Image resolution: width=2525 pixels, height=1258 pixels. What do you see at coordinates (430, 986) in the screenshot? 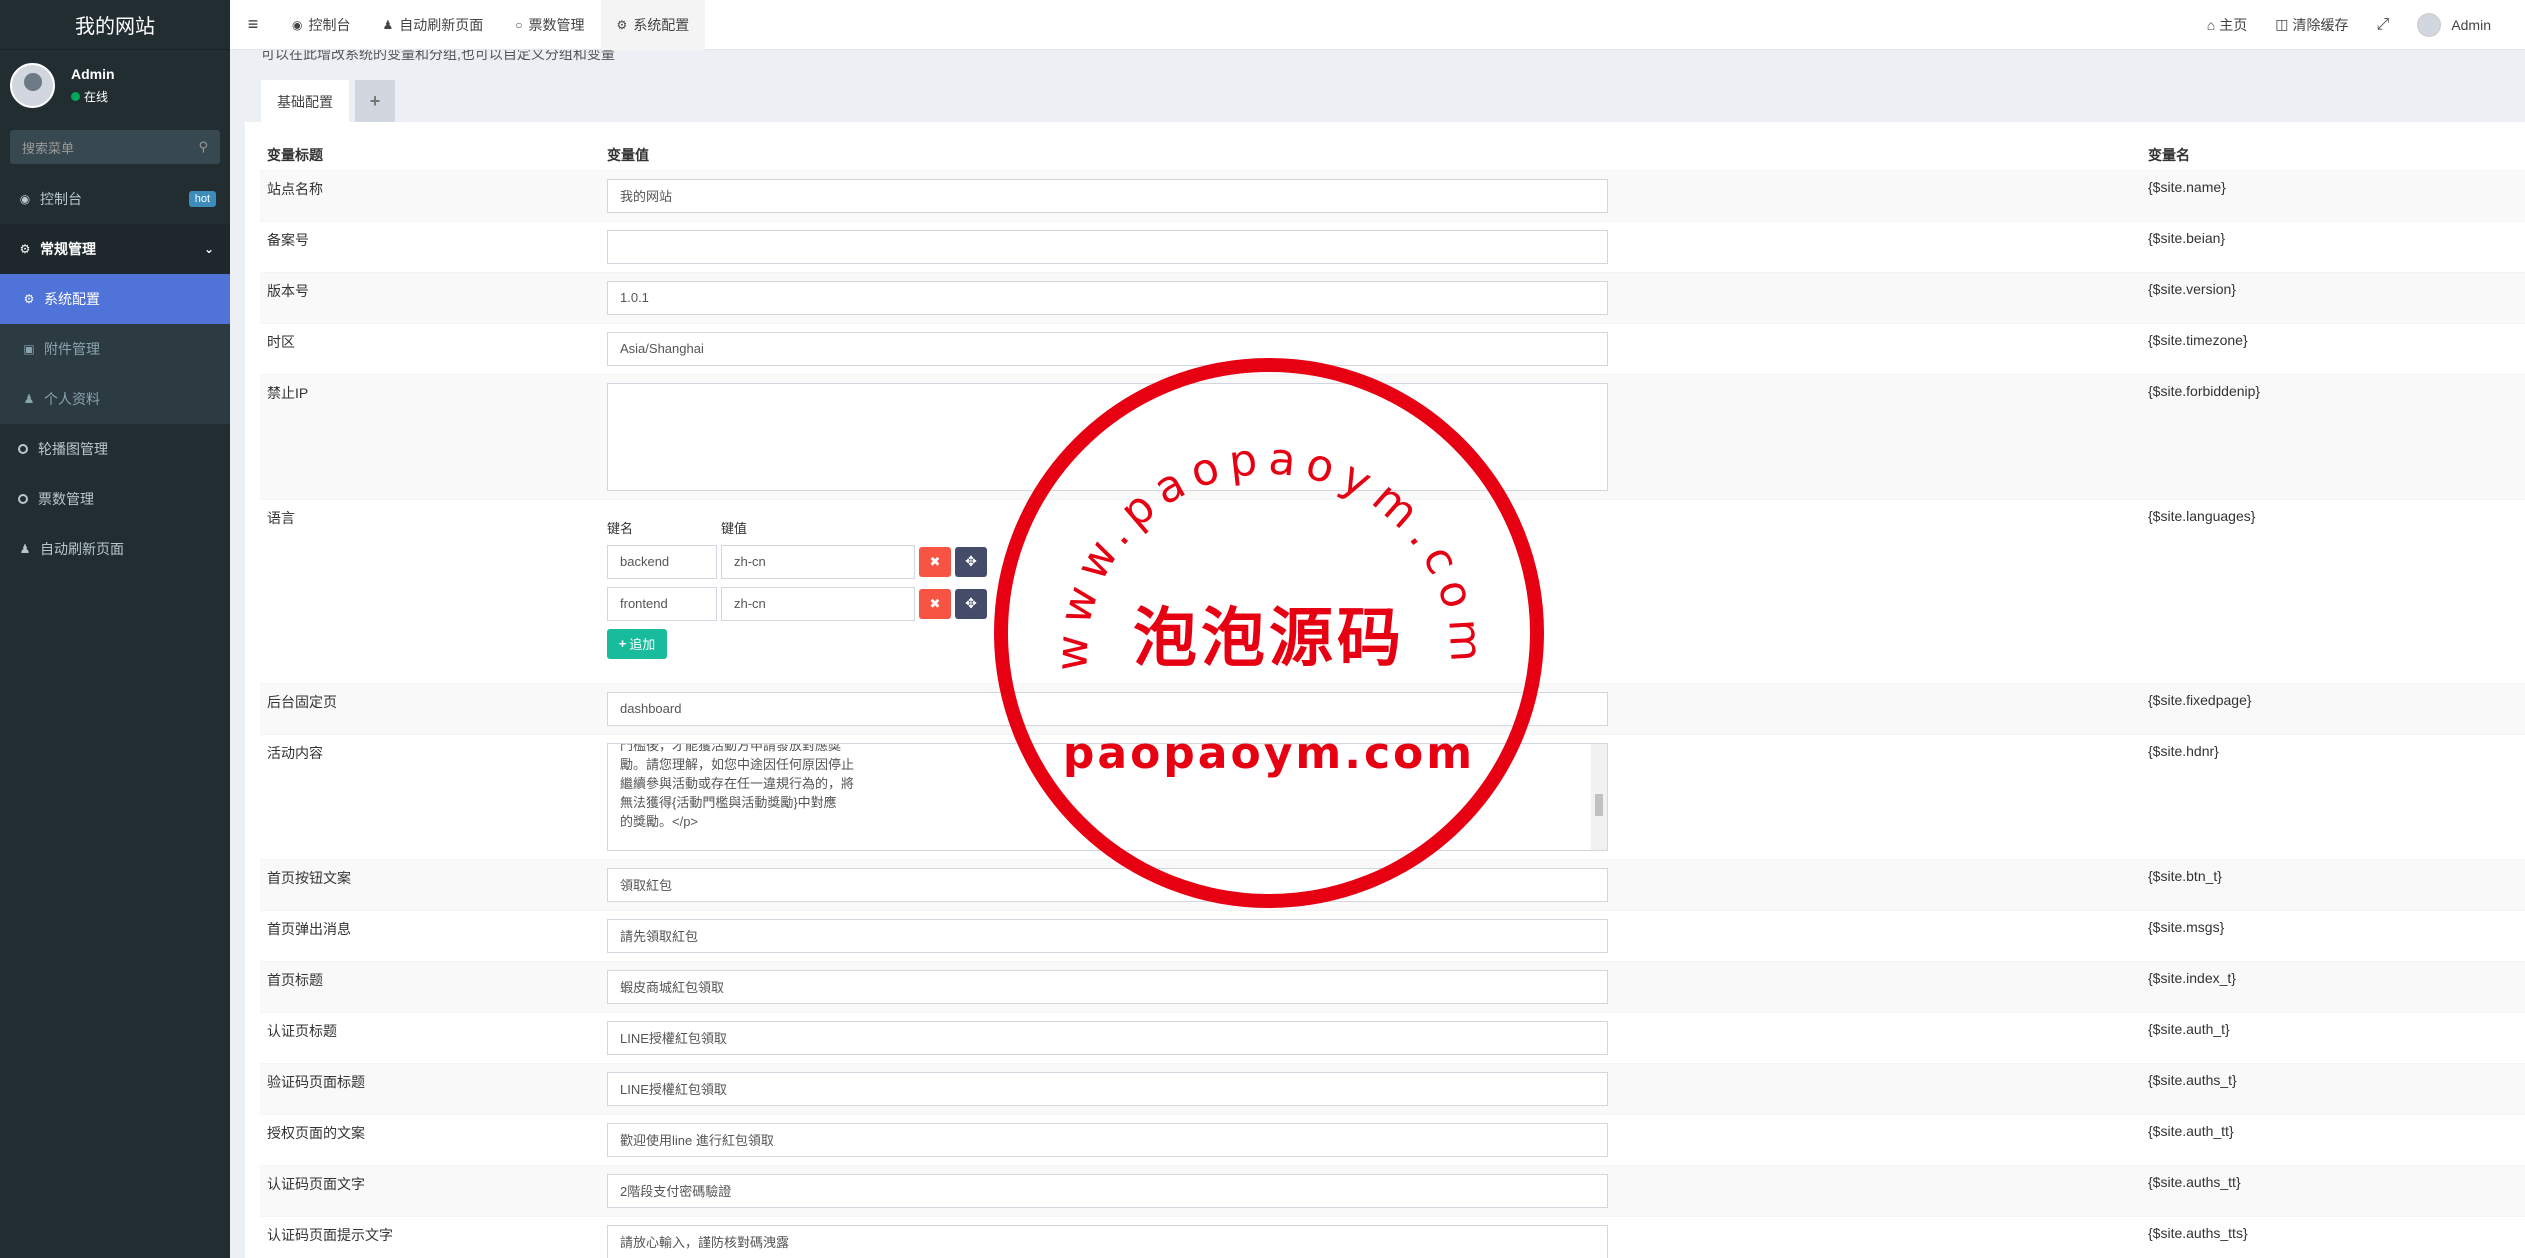
I see `row-title: 首页标题` at bounding box center [430, 986].